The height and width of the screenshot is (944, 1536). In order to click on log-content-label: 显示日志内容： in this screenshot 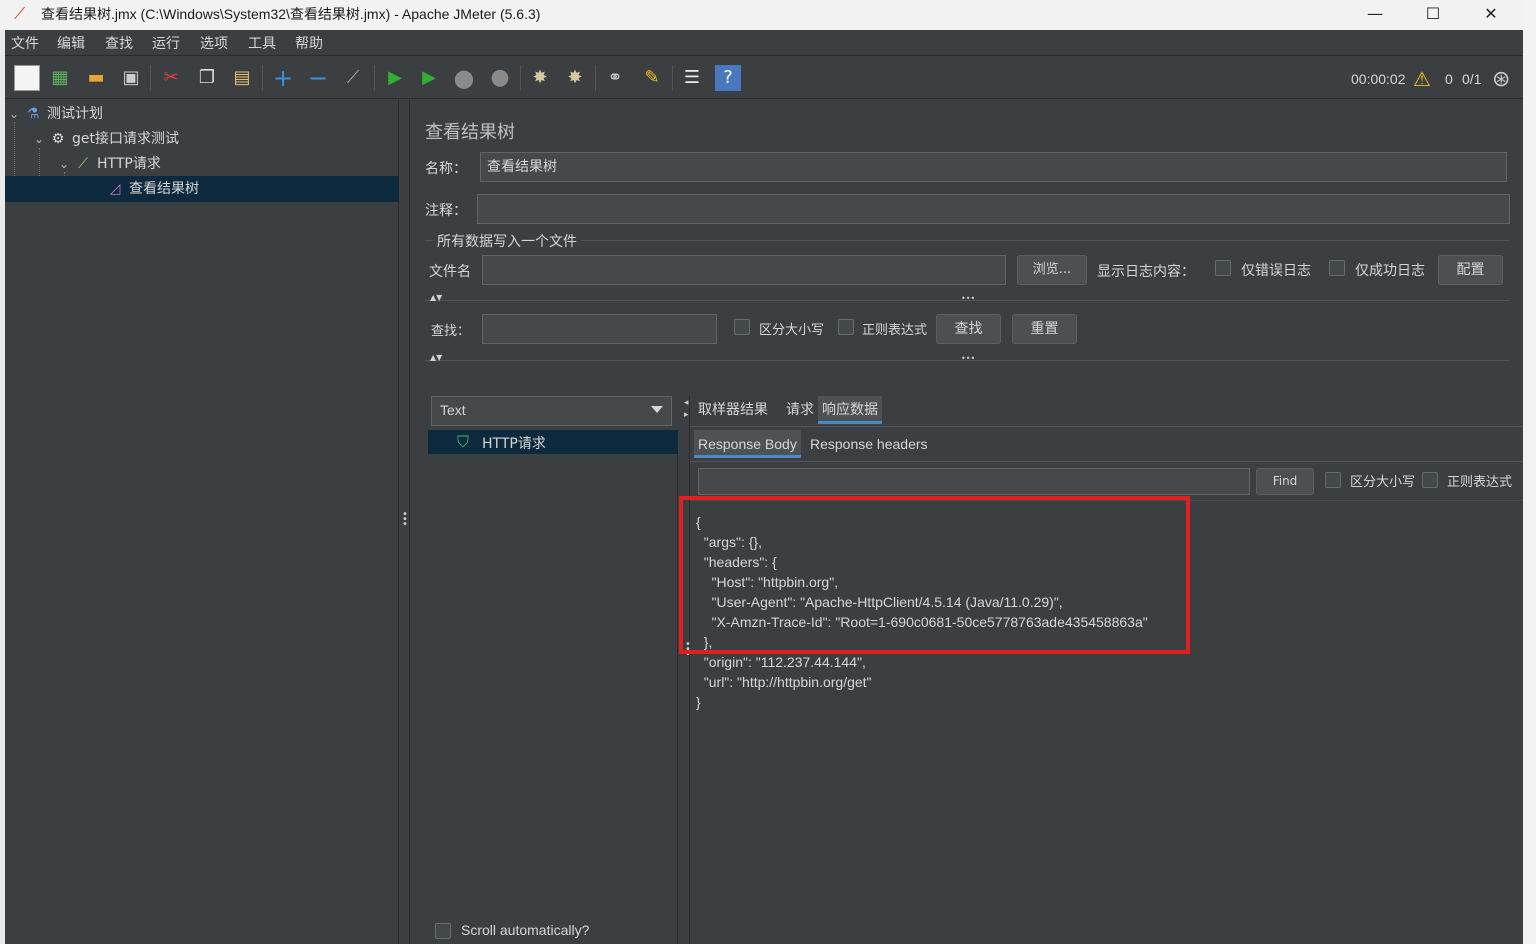, I will do `click(1146, 272)`.